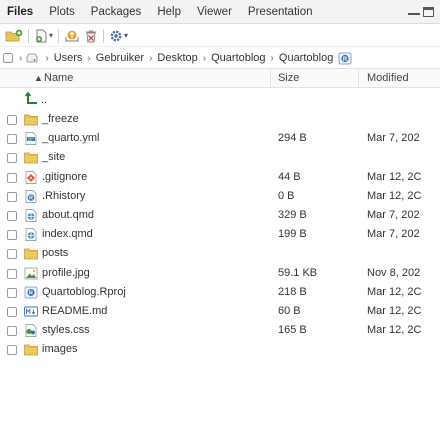  What do you see at coordinates (31, 331) in the screenshot?
I see `css-file-icon` at bounding box center [31, 331].